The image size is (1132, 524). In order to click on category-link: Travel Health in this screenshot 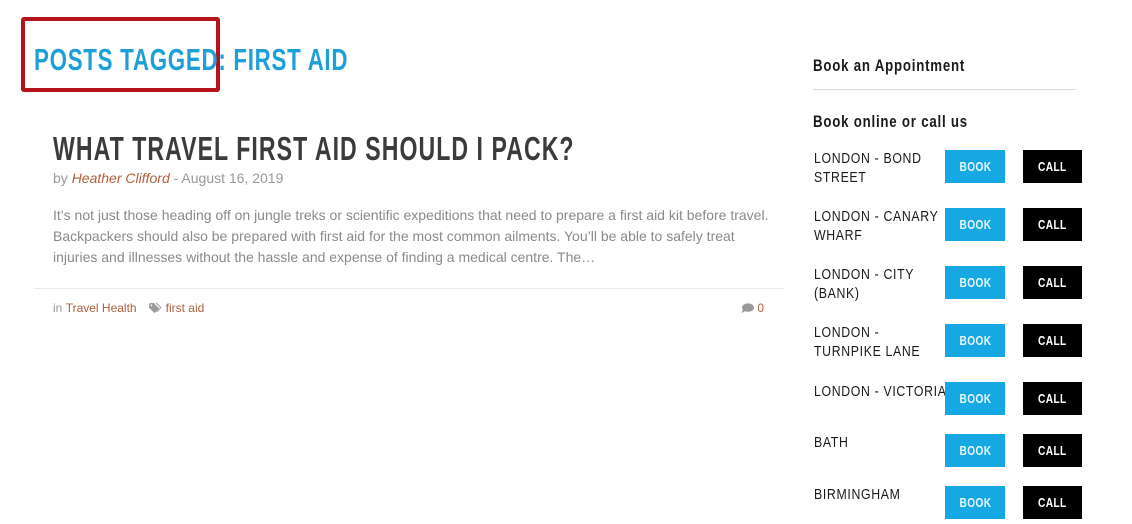, I will do `click(101, 308)`.